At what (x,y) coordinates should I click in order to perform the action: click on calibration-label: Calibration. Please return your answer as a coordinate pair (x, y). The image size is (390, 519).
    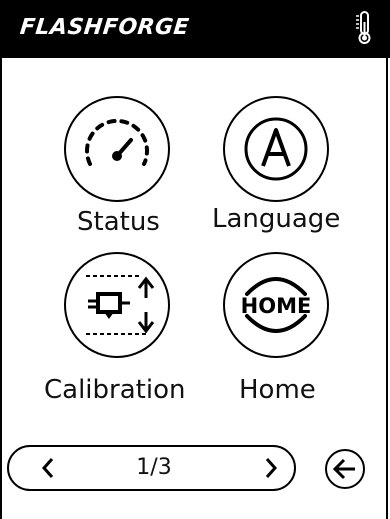
    Looking at the image, I should click on (115, 390).